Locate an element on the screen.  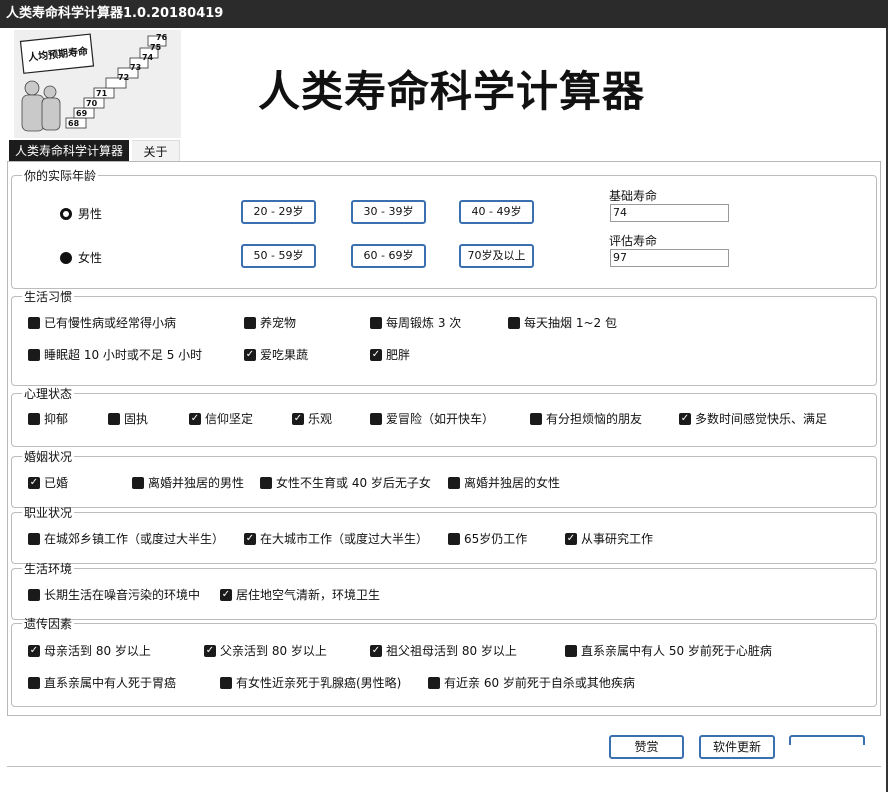
checkbox-label: 长期生活在噪音污染的环境中 is located at coordinates (122, 595).